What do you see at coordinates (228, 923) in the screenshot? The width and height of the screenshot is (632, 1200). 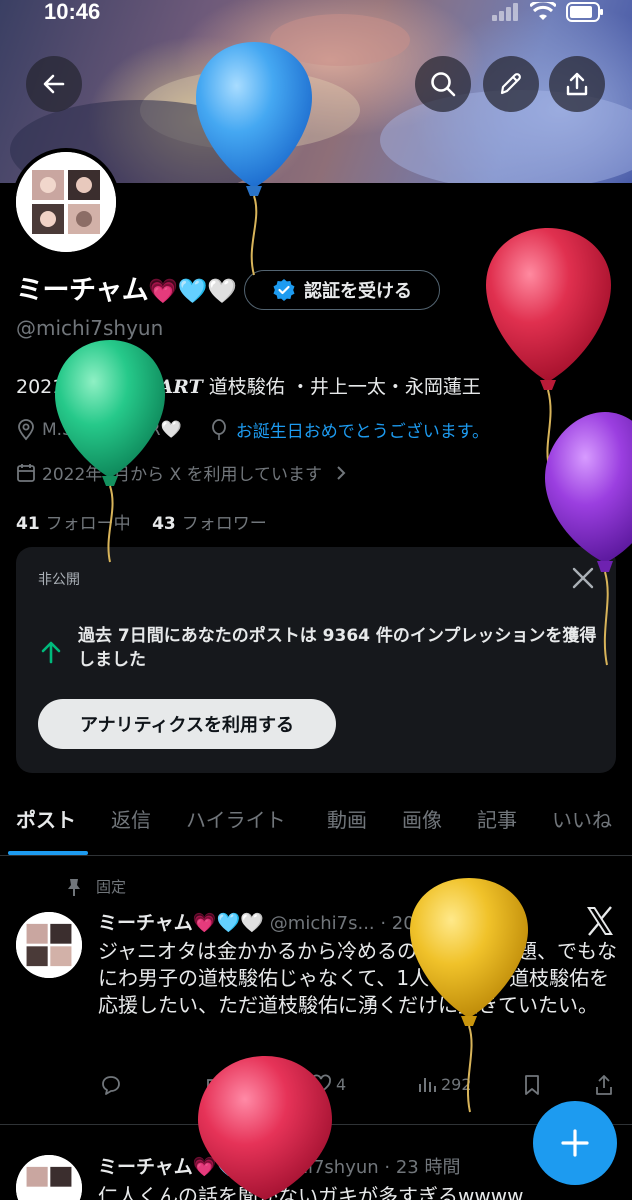 I see `post-author-emojis: 💗🩵🤍` at bounding box center [228, 923].